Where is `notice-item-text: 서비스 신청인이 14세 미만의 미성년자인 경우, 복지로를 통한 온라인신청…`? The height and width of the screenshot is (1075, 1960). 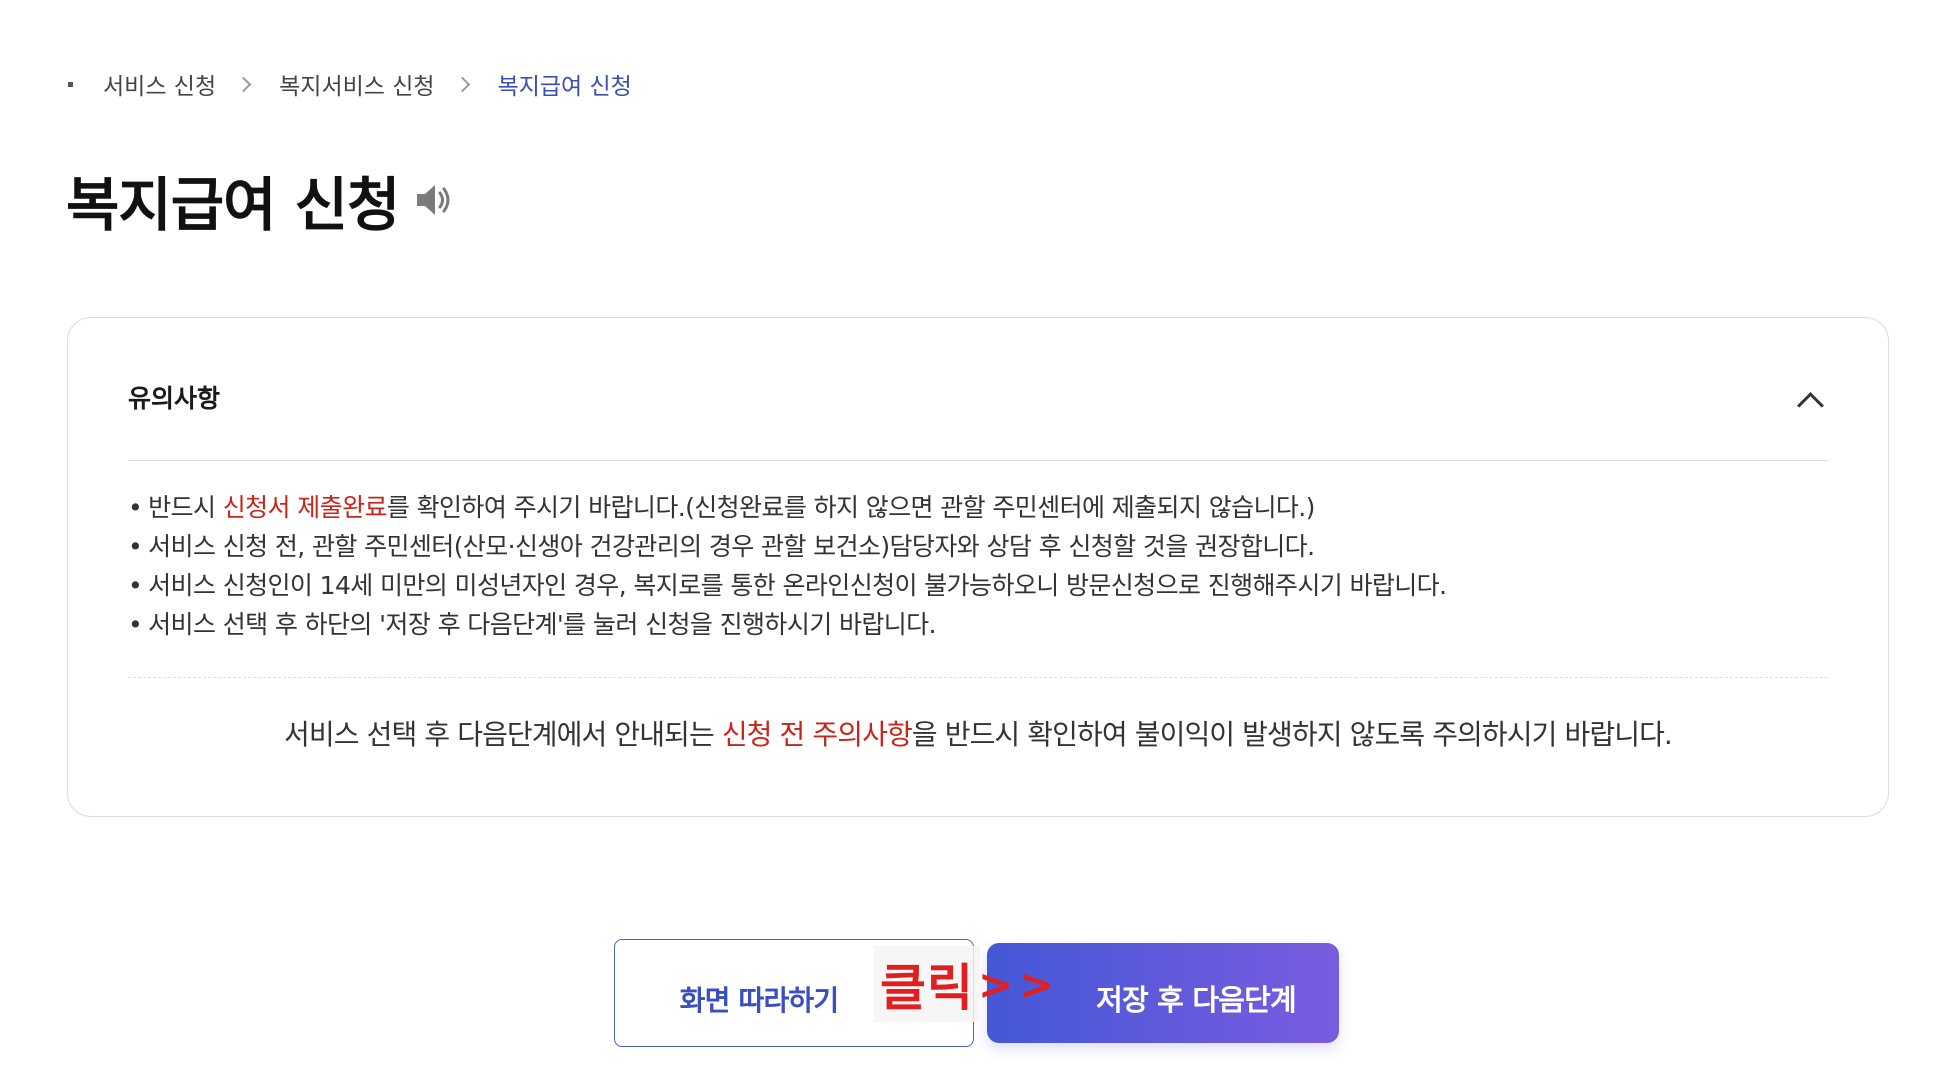
notice-item-text: 서비스 신청인이 14세 미만의 미성년자인 경우, 복지로를 통한 온라인신청… is located at coordinates (797, 585).